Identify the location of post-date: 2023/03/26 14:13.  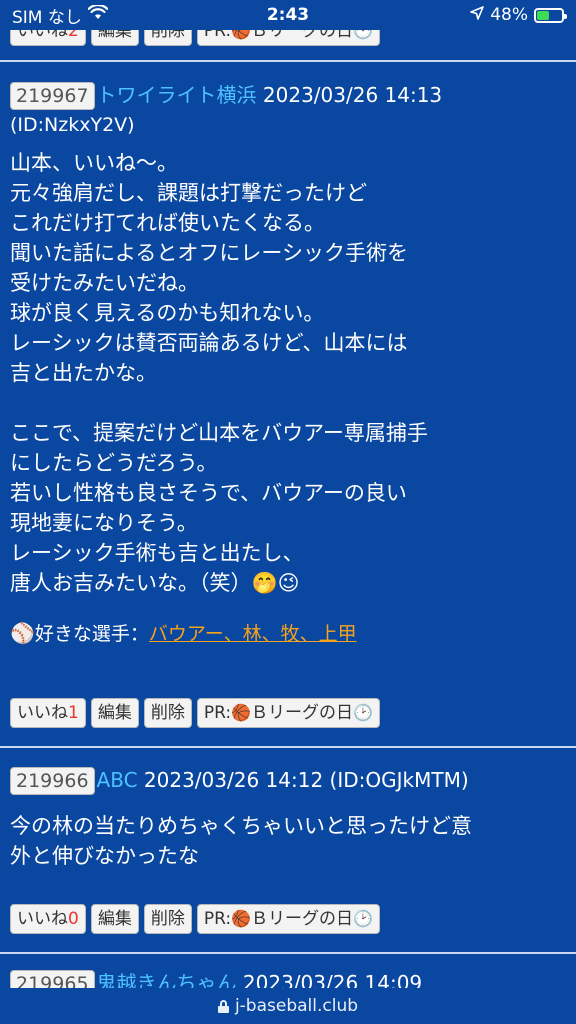
(352, 95).